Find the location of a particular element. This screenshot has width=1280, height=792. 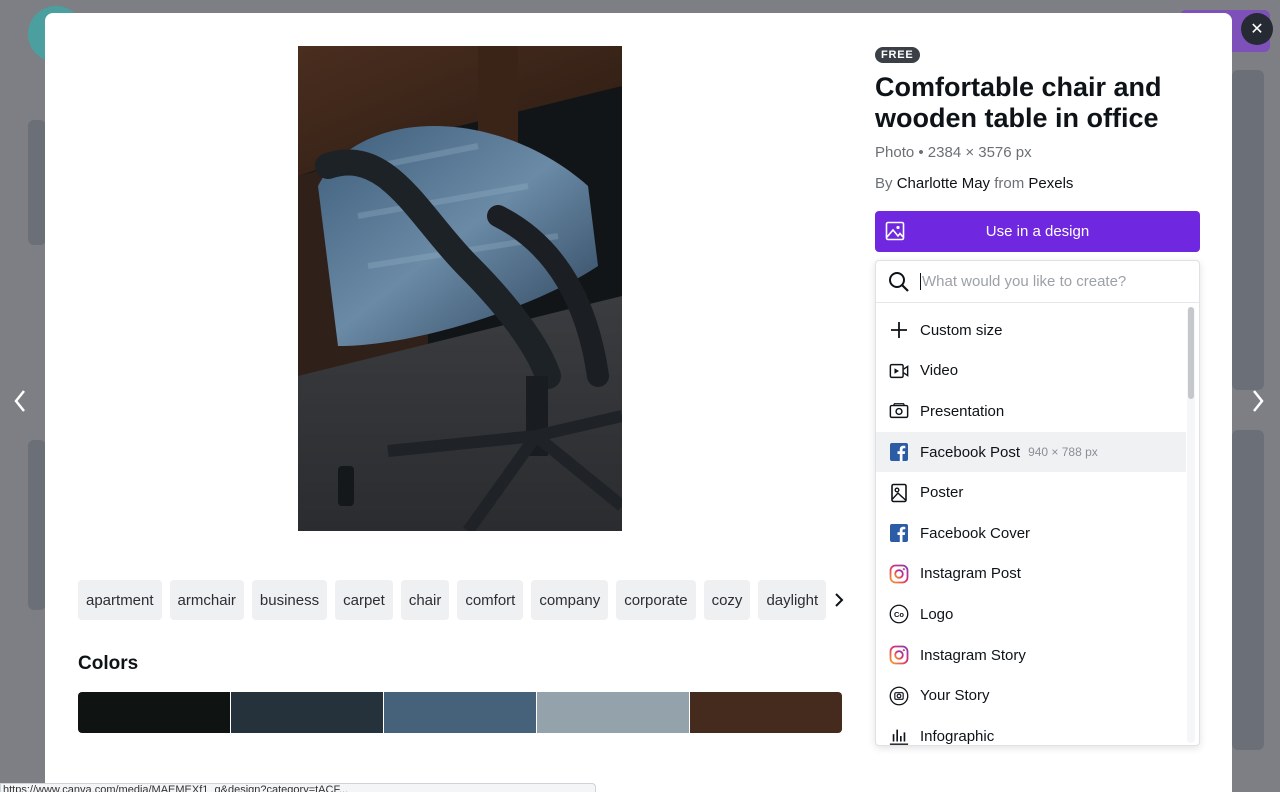

use-in-design-label: Use in a design is located at coordinates (1037, 231).